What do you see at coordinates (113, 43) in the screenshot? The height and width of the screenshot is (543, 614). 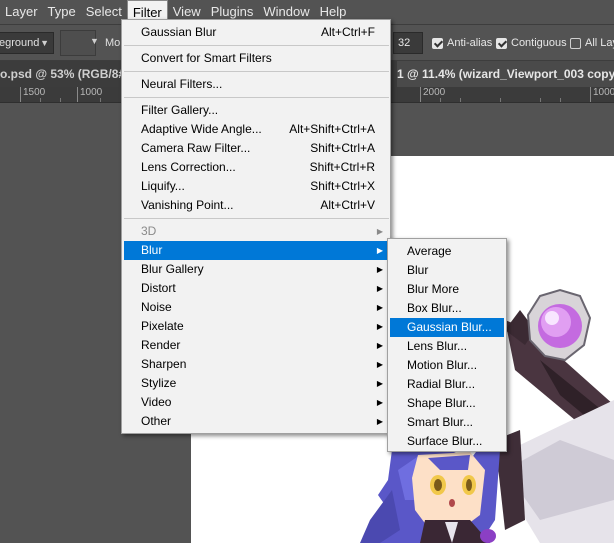 I see `mode-label: Mo` at bounding box center [113, 43].